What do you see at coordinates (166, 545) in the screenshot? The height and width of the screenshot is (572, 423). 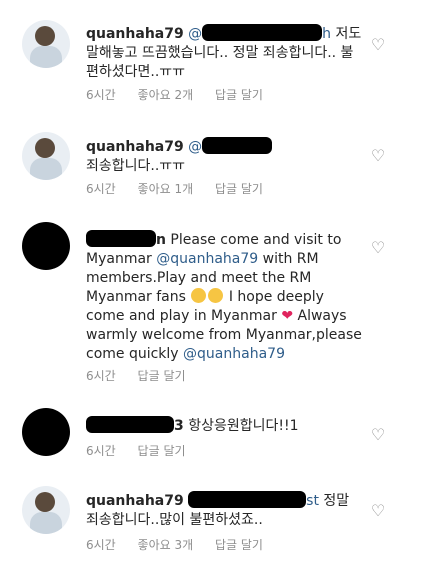 I see `likes-count: 좋아요 3개` at bounding box center [166, 545].